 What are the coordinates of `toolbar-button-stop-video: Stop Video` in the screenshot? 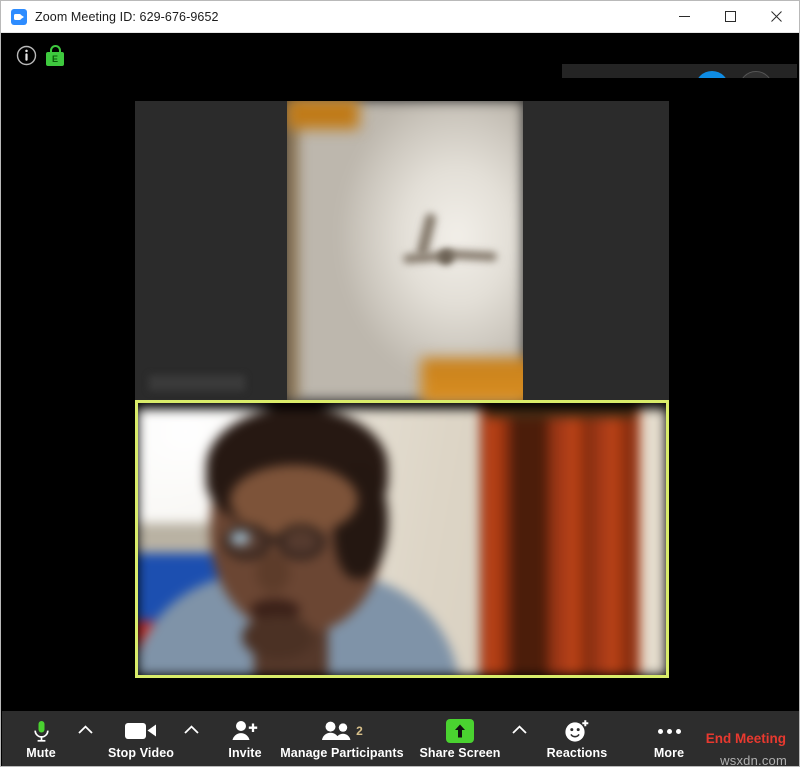 It's located at (141, 738).